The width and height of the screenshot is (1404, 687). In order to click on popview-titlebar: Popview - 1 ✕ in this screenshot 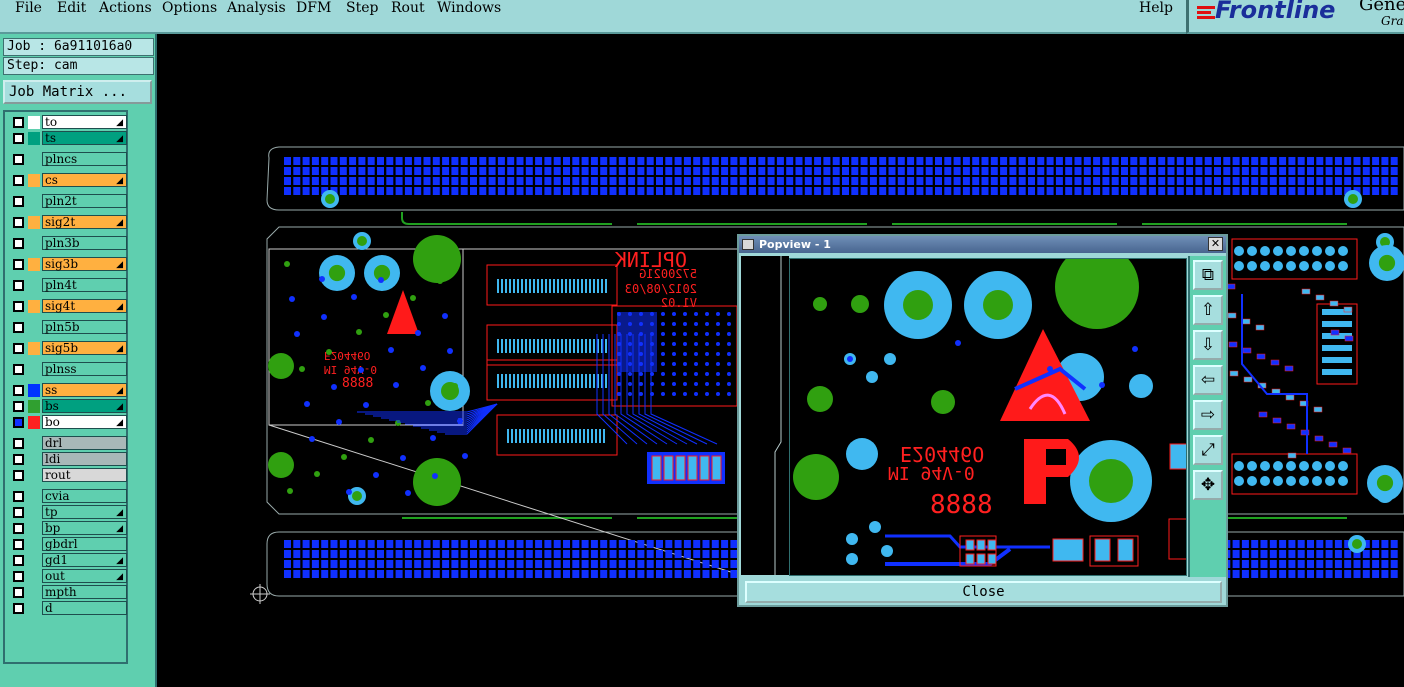, I will do `click(982, 244)`.